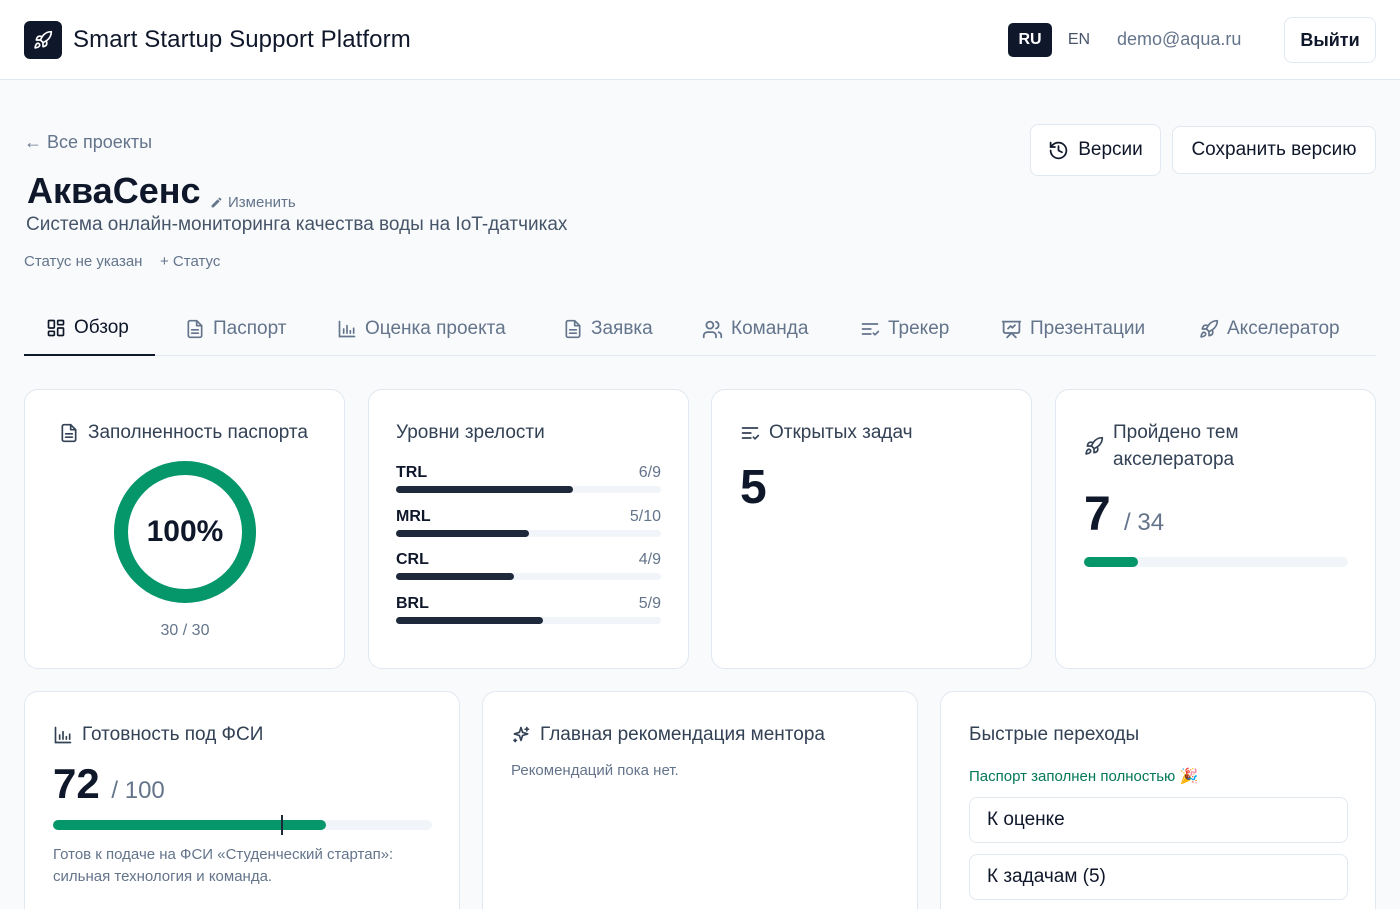 The image size is (1400, 909). Describe the element at coordinates (1283, 328) in the screenshot. I see `tab-label: Акселератор` at that location.